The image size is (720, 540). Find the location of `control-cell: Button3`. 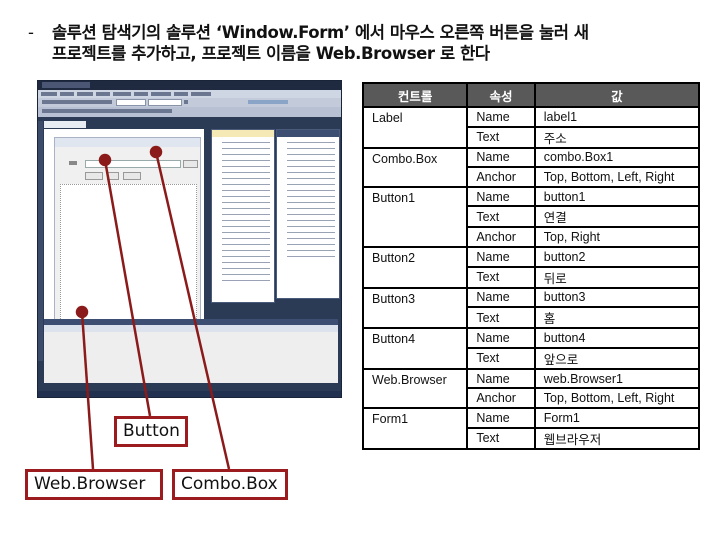

control-cell: Button3 is located at coordinates (415, 308).